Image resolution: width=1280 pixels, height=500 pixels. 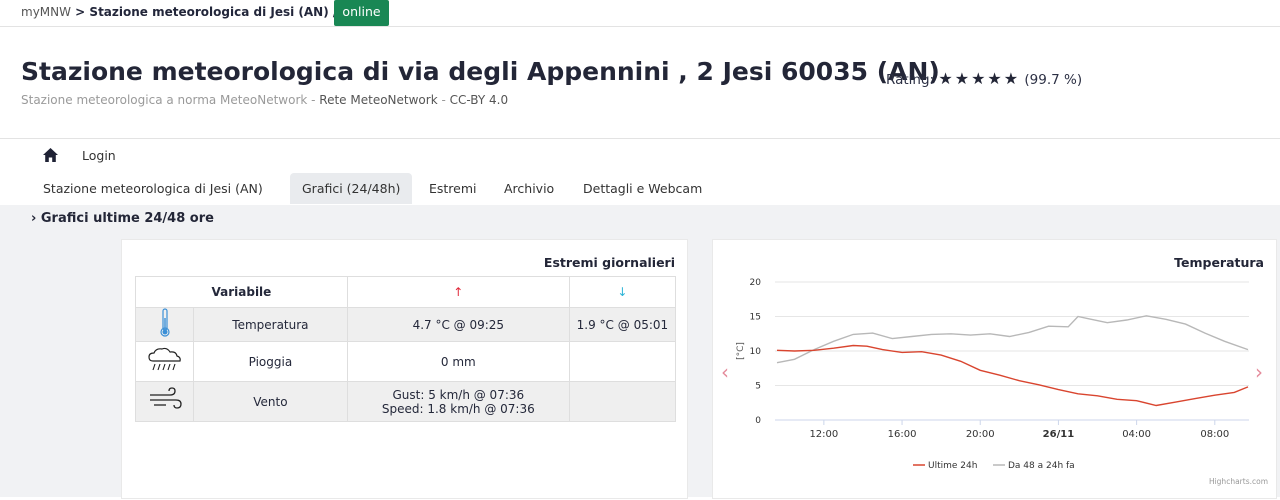 I want to click on x-tick-label: 04:00, so click(x=1136, y=434).